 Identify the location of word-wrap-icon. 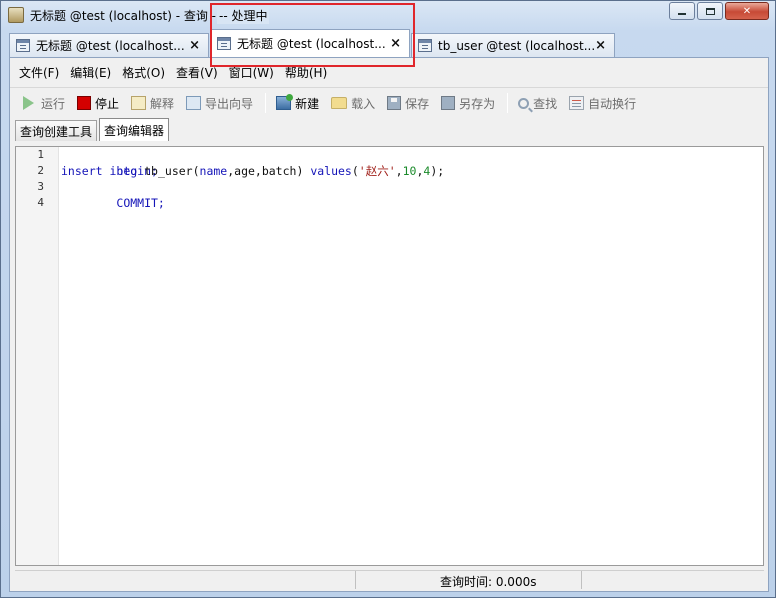
(577, 103).